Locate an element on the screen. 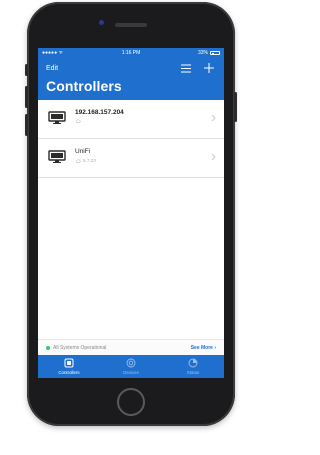 This screenshot has width=320, height=455. tab-status: Status is located at coordinates (193, 366).